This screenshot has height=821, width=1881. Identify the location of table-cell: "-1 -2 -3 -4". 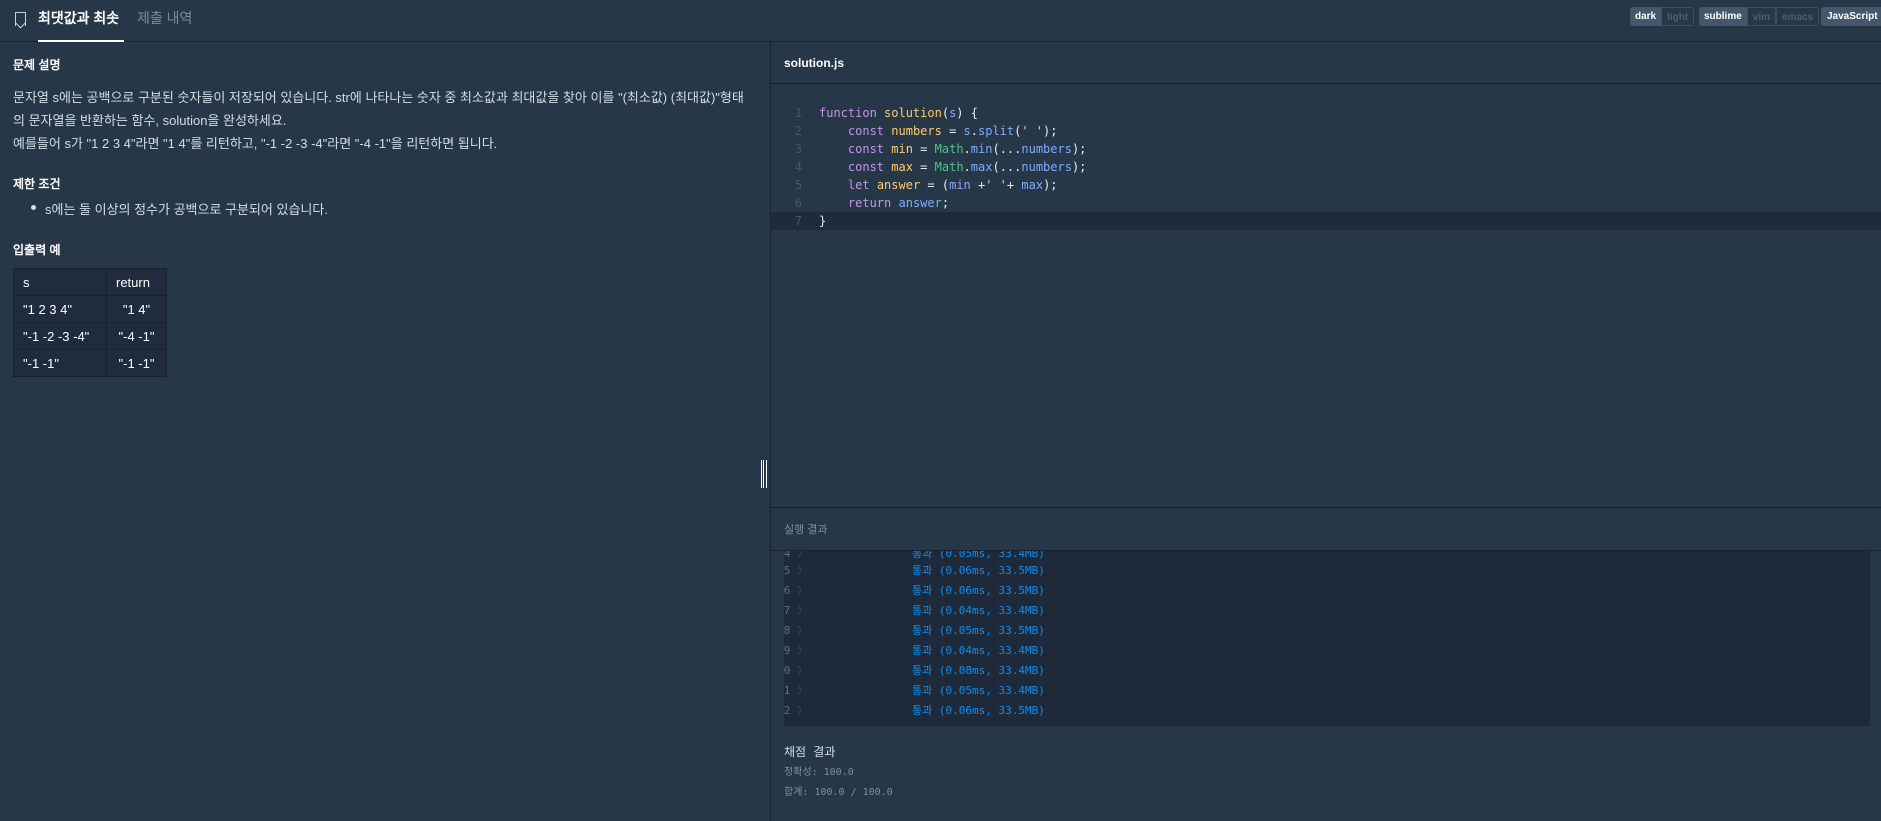
(60, 336).